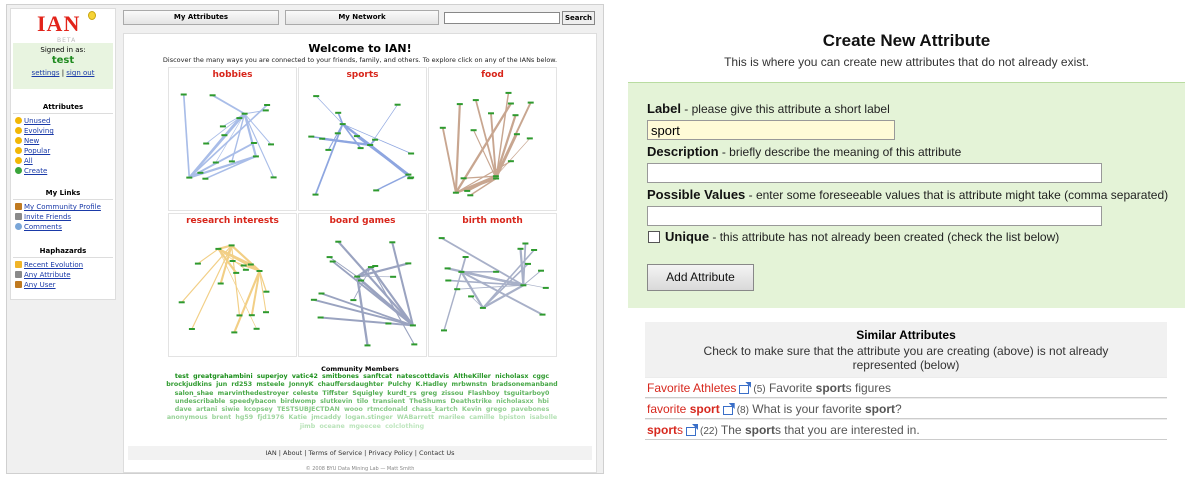  Describe the element at coordinates (470, 384) in the screenshot. I see `community-member-link: mrbwnstn` at that location.